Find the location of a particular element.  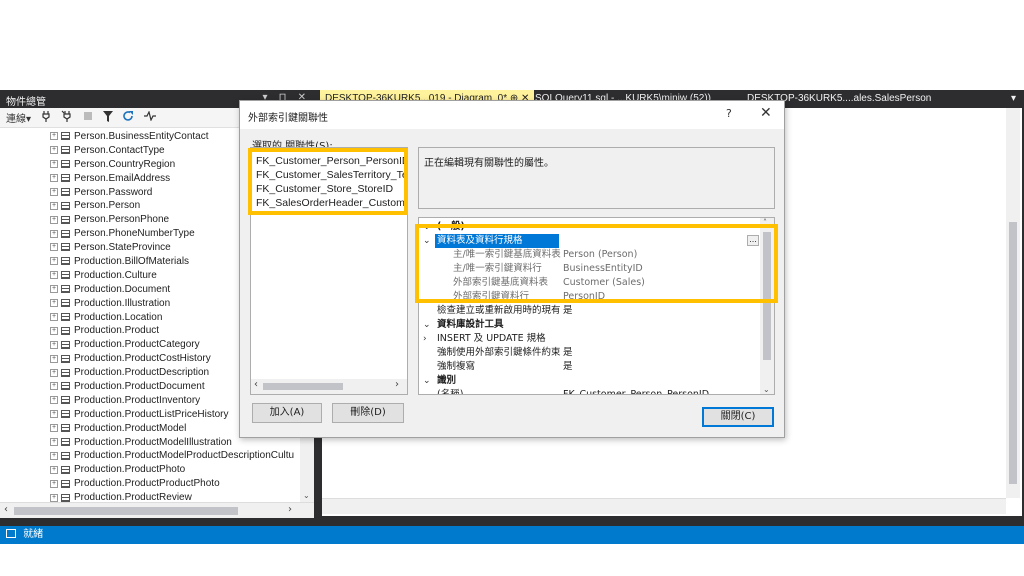

property-value: Customer (Sales) is located at coordinates (604, 283).